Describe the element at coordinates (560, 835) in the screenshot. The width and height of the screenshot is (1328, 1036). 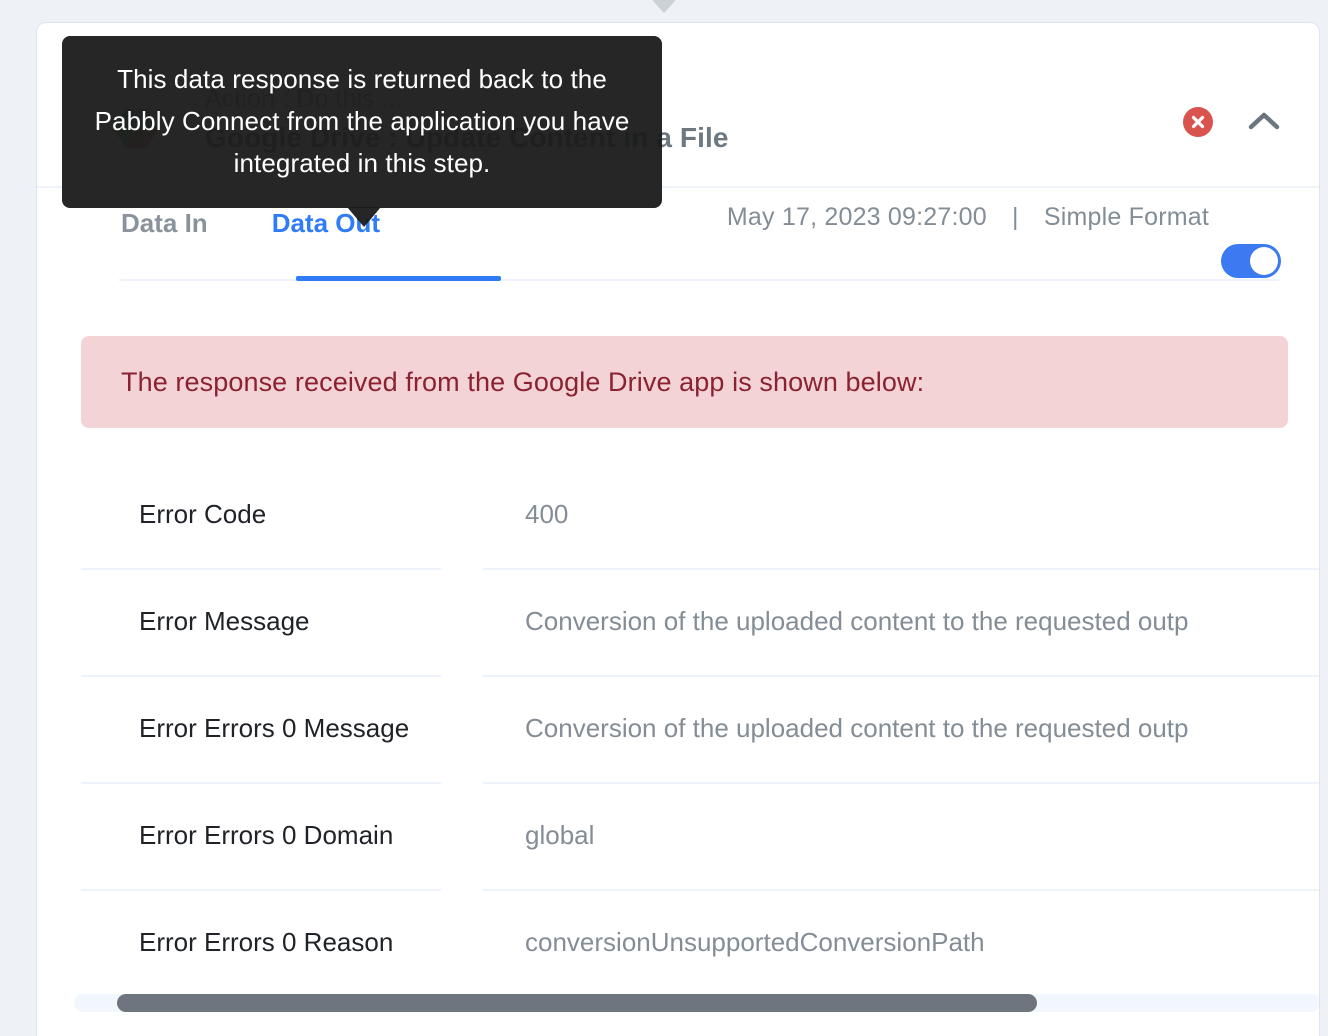
I see `row-value: global` at that location.